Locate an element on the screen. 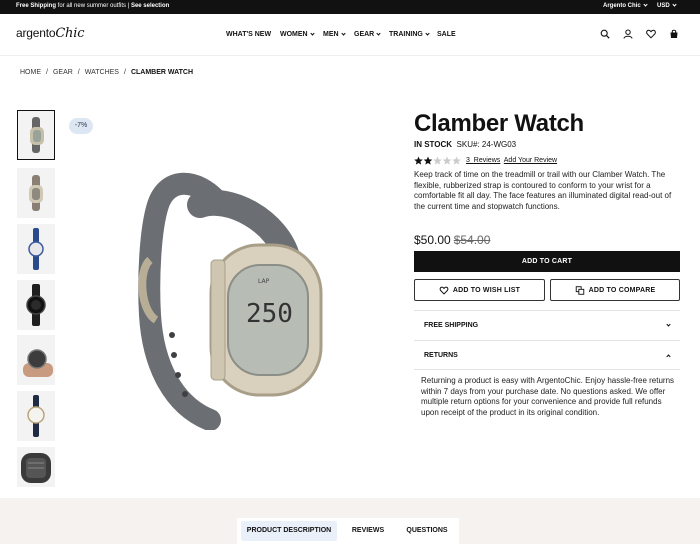  chevron-up-icon is located at coordinates (668, 355).